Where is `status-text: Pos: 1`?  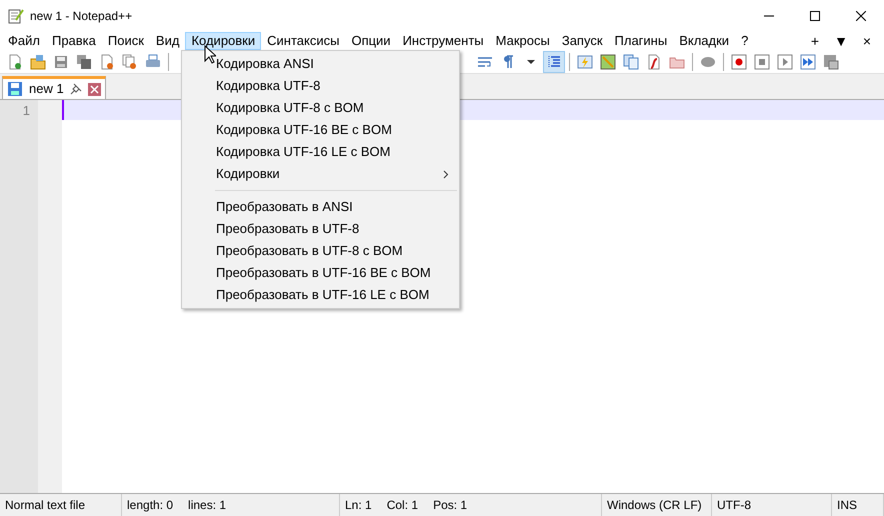
status-text: Pos: 1 is located at coordinates (450, 505).